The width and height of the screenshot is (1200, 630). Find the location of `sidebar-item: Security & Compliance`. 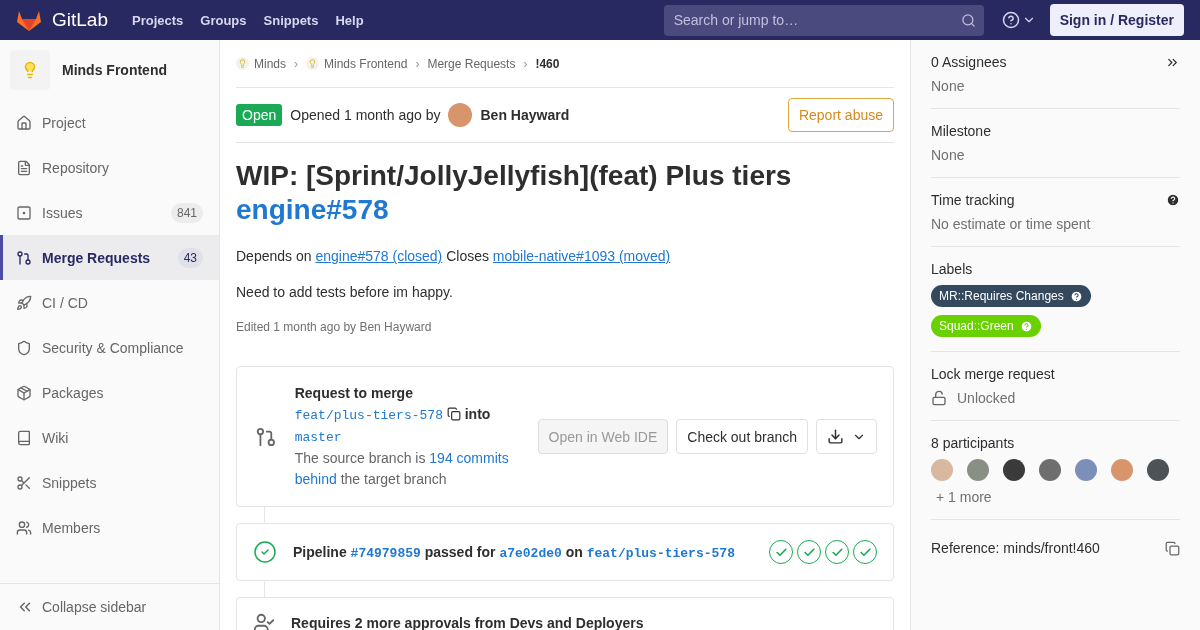

sidebar-item: Security & Compliance is located at coordinates (109, 347).